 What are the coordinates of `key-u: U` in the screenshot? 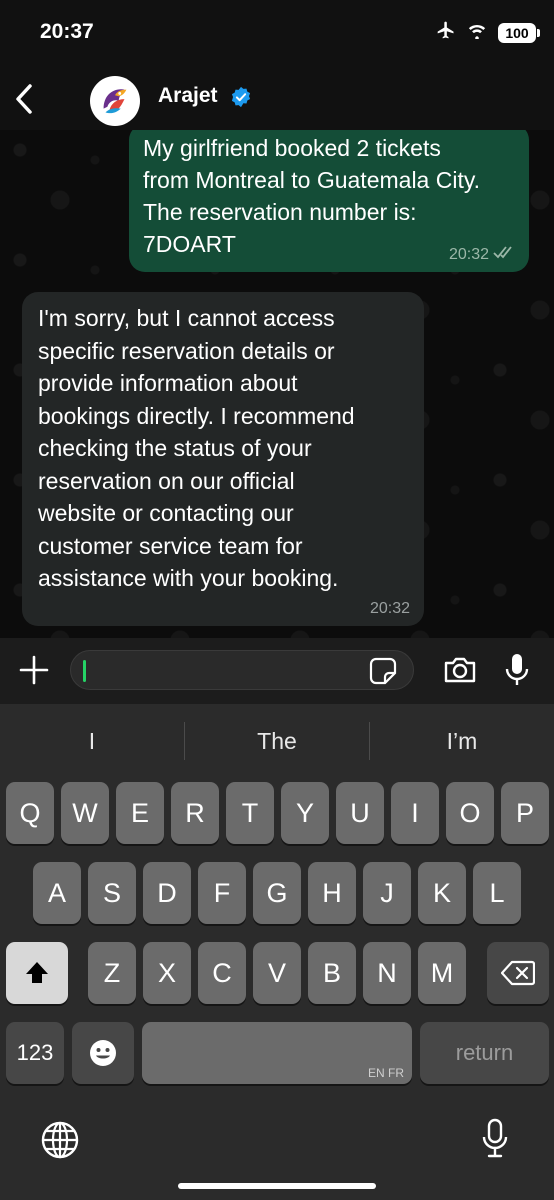 It's located at (360, 813).